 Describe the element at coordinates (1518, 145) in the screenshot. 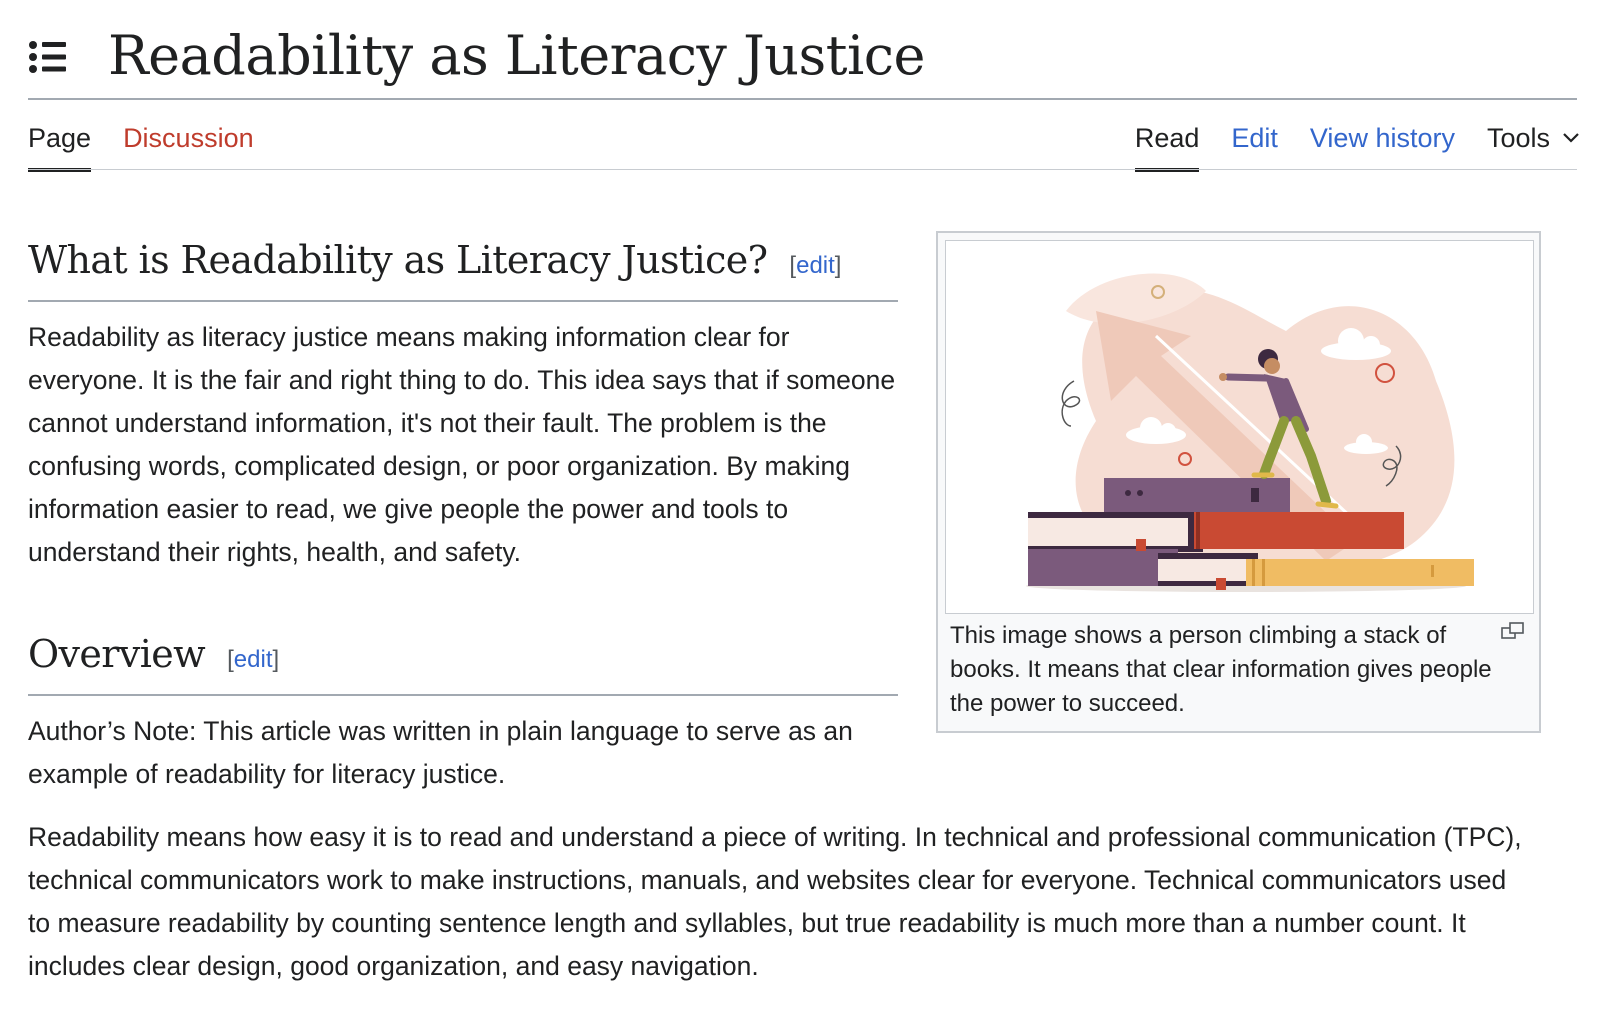

I see `tab-tools: Tools` at that location.